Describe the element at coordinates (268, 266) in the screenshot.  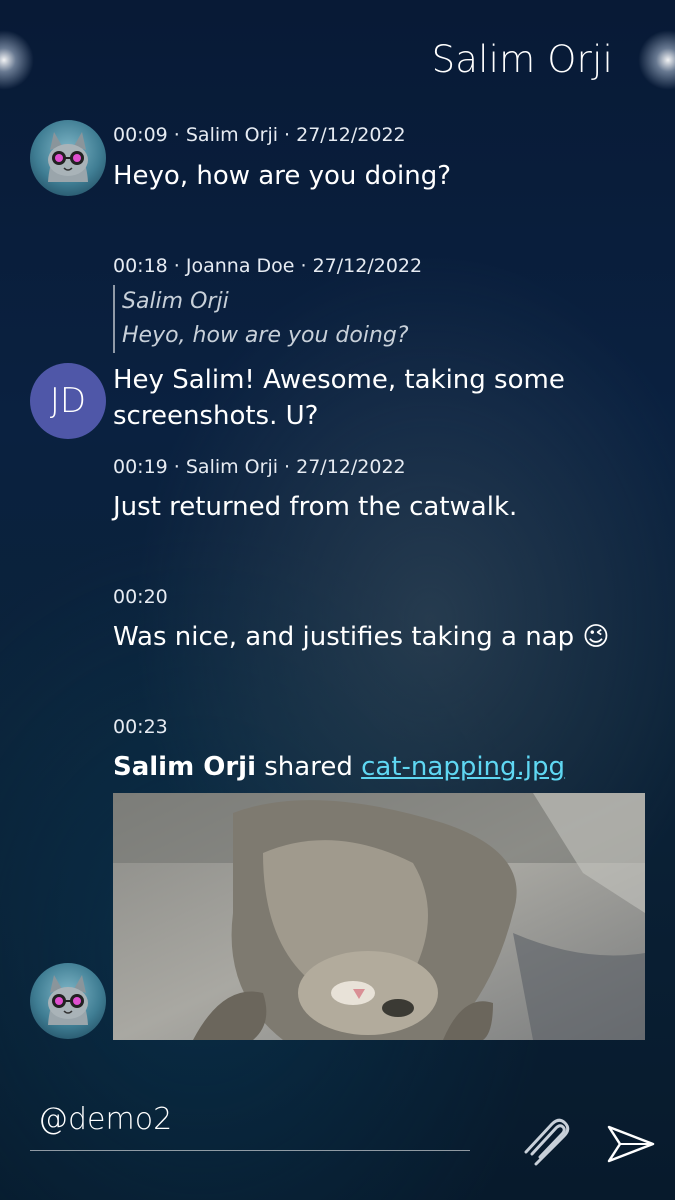
I see `message-meta: 00:18 · Joanna Doe · 27/12/2022` at that location.